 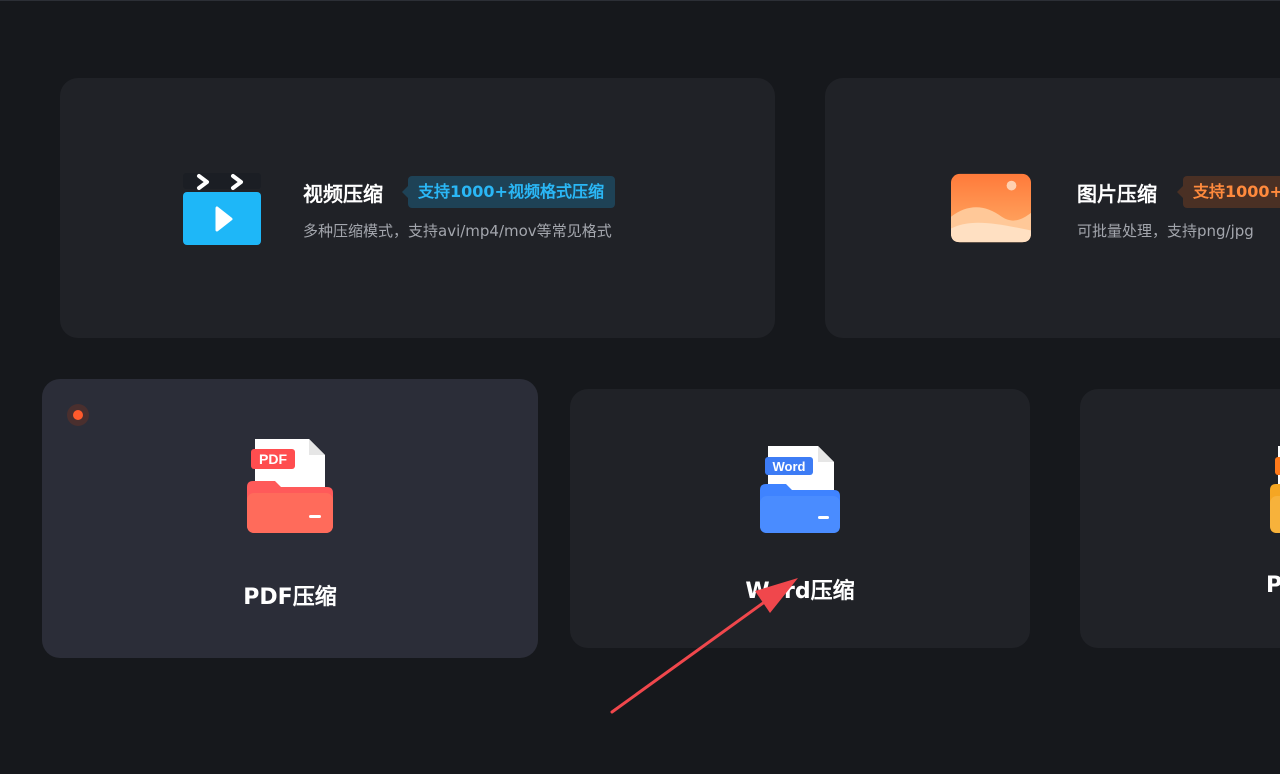 I want to click on clapperboard-icon, so click(x=222, y=209).